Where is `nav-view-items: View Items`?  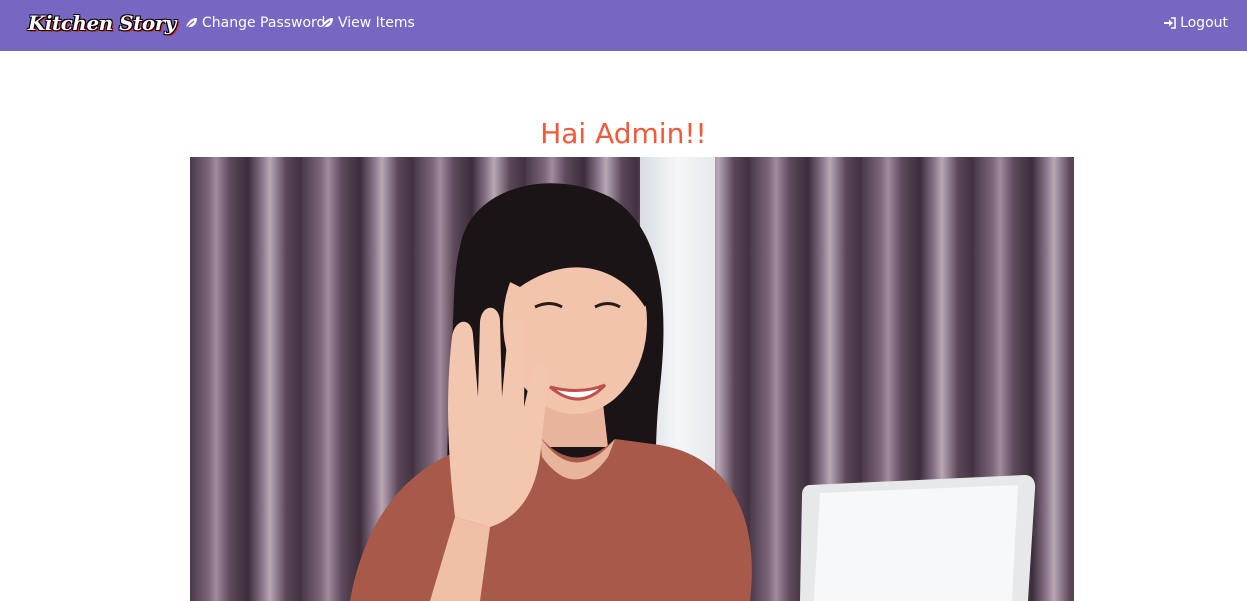
nav-view-items: View Items is located at coordinates (368, 23).